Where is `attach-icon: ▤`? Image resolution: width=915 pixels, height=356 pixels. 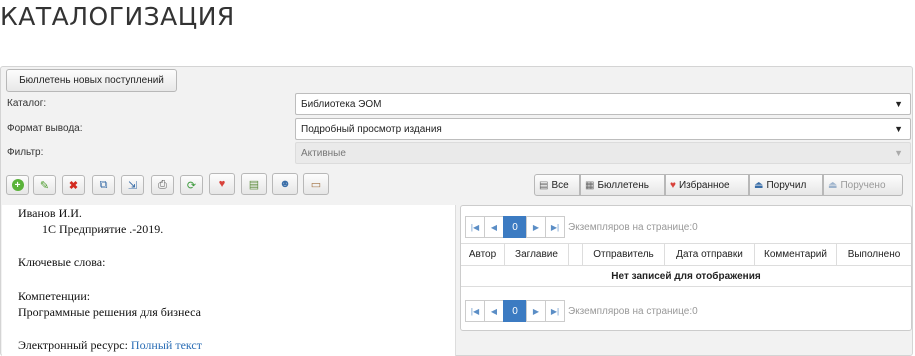
attach-icon: ▤ is located at coordinates (254, 184).